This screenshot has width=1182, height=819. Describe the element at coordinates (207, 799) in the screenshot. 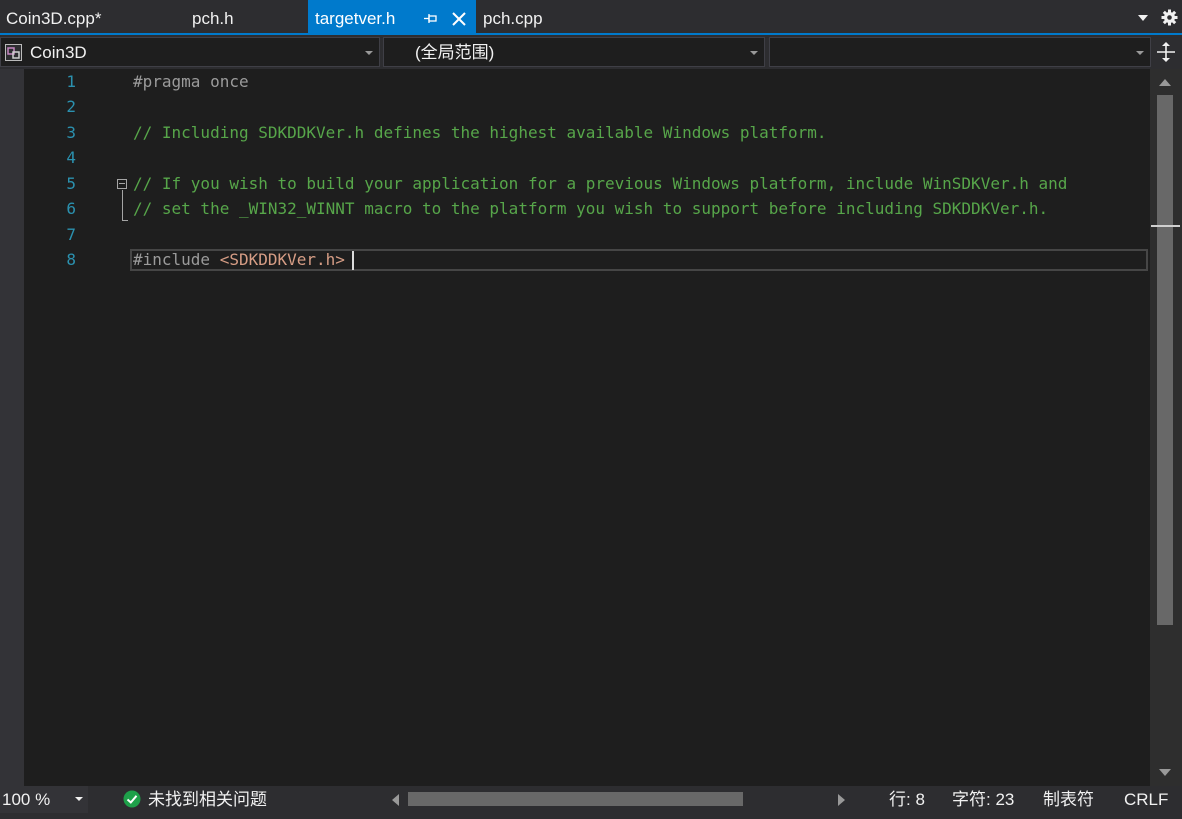

I see `issues-status: 未找到相关问题` at that location.